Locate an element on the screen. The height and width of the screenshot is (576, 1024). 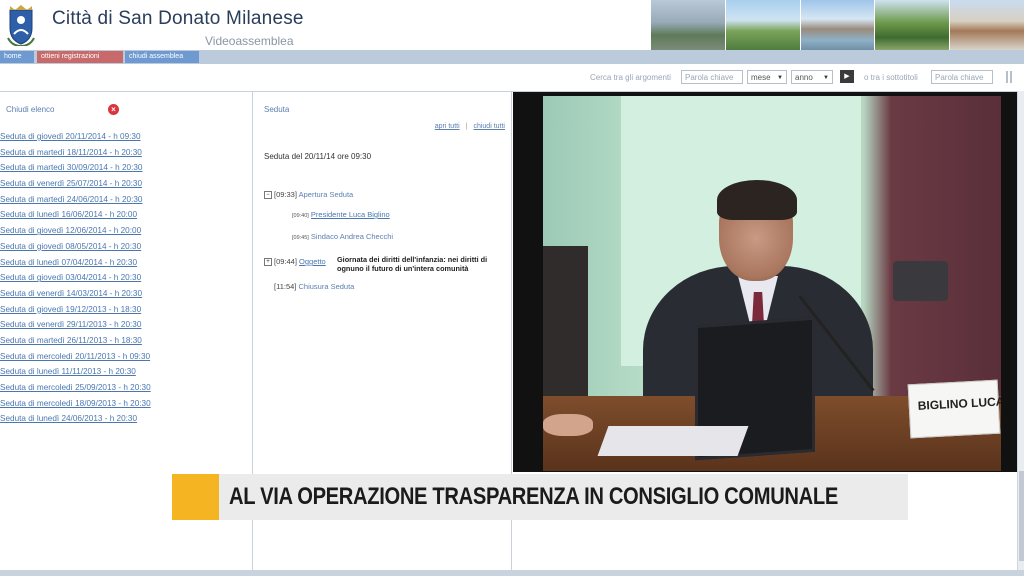
agenda-label: Chiusura Seduta is located at coordinates (326, 286).